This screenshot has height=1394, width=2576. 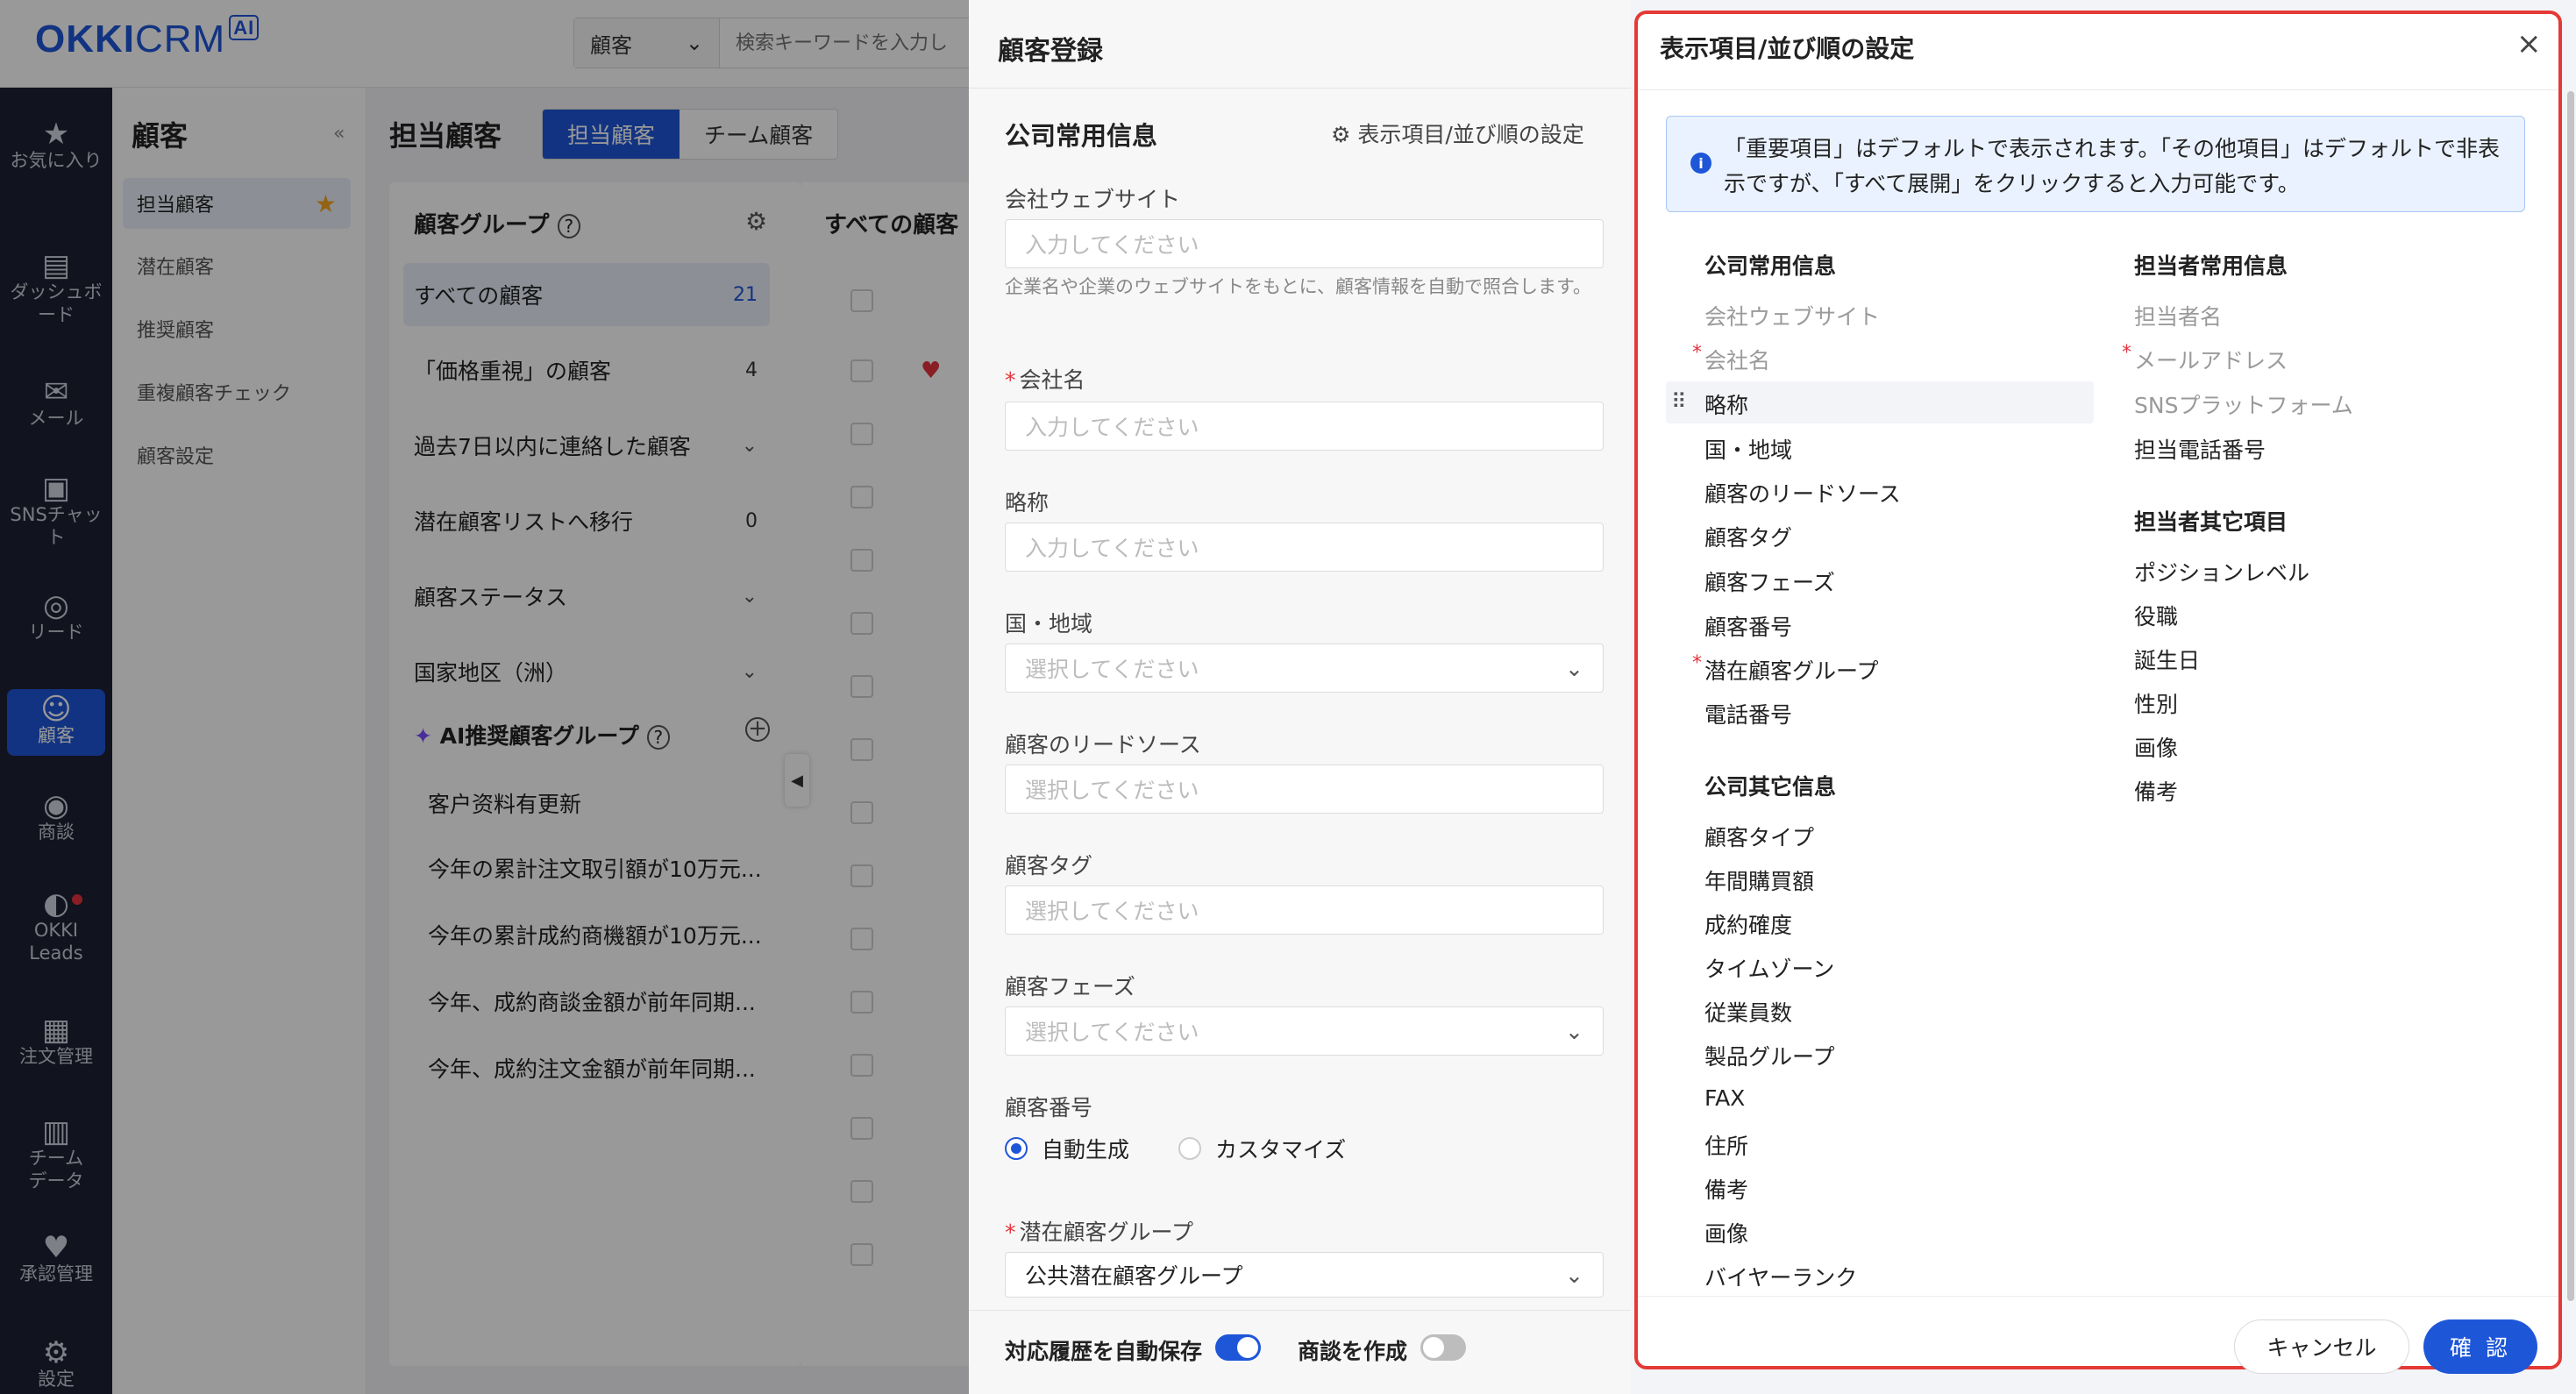 What do you see at coordinates (1770, 787) in the screenshot?
I see `section-header-company-other: 公司其它信息` at bounding box center [1770, 787].